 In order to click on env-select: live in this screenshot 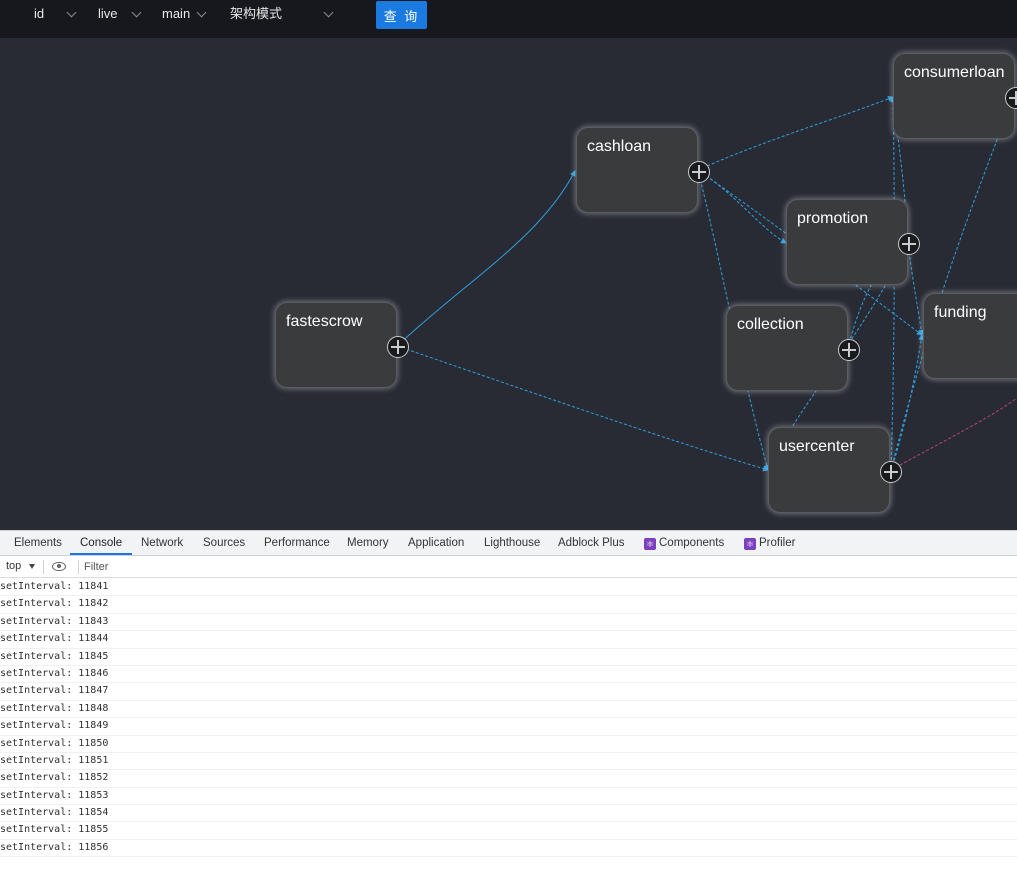, I will do `click(122, 15)`.